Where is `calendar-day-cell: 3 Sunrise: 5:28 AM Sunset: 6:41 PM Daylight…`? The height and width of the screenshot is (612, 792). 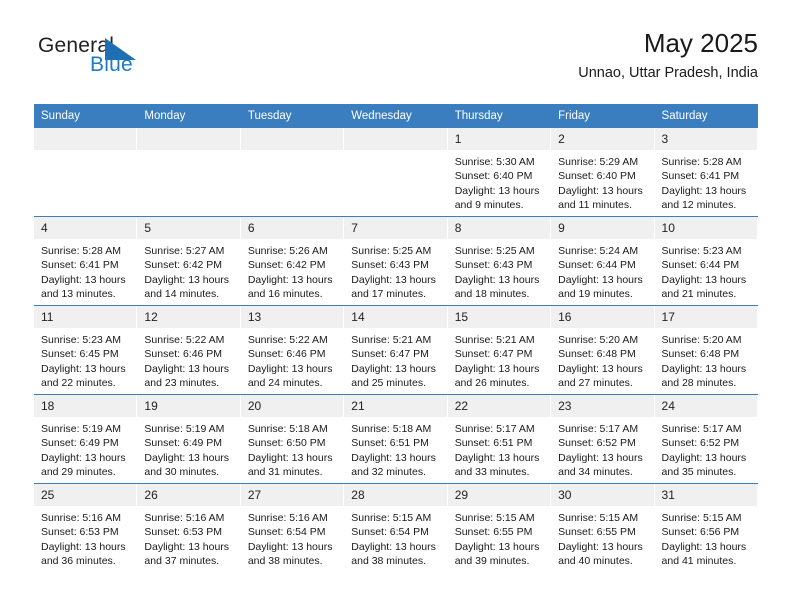
calendar-day-cell: 3 Sunrise: 5:28 AM Sunset: 6:41 PM Daylight… is located at coordinates (706, 172).